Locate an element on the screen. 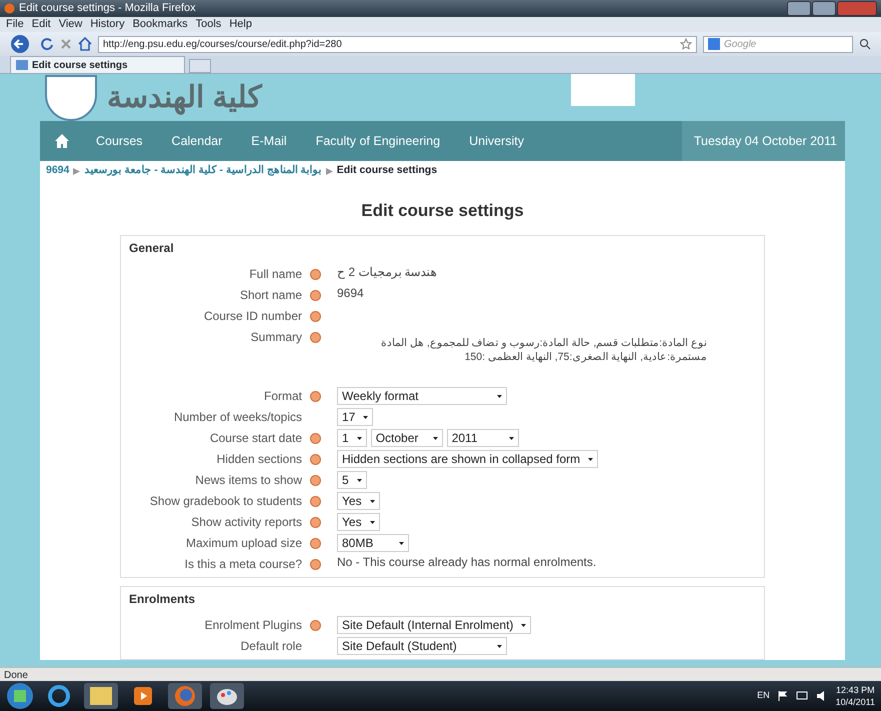 Image resolution: width=881 pixels, height=711 pixels. page-icon is located at coordinates (22, 65).